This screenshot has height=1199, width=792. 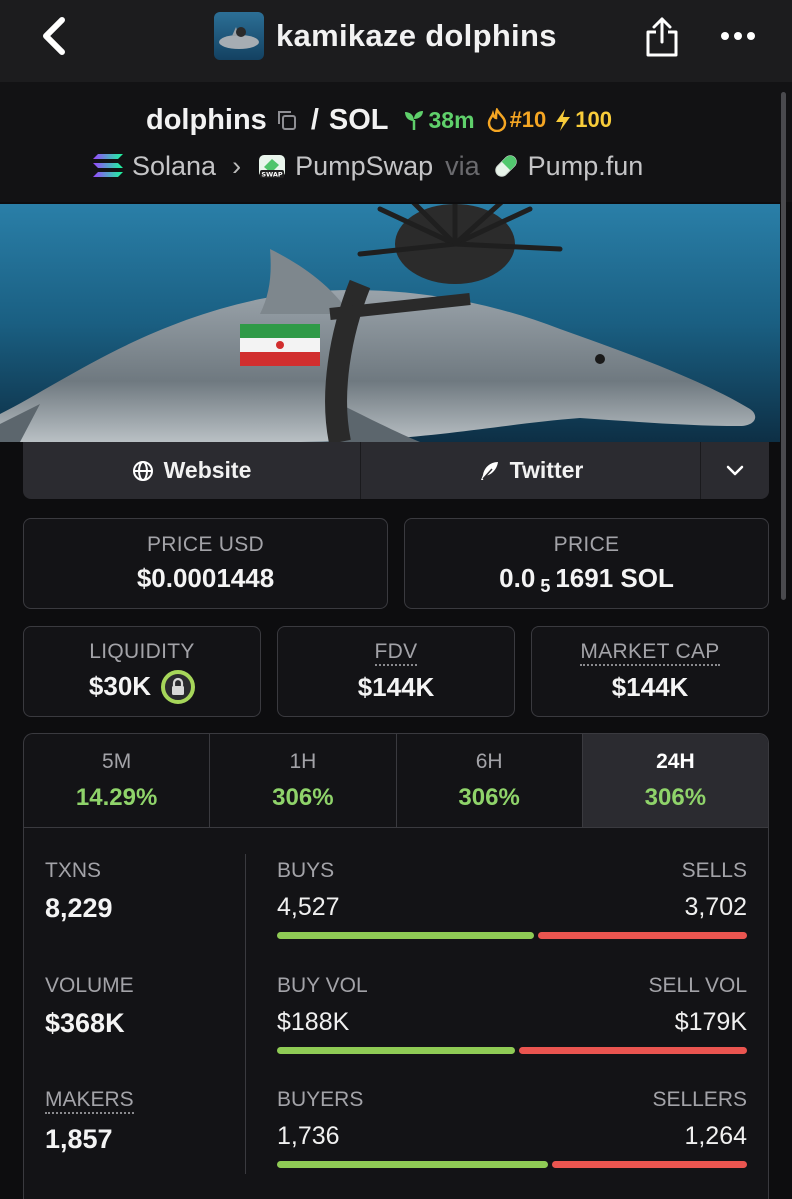 I want to click on txns-label: TXNS, so click(x=73, y=870).